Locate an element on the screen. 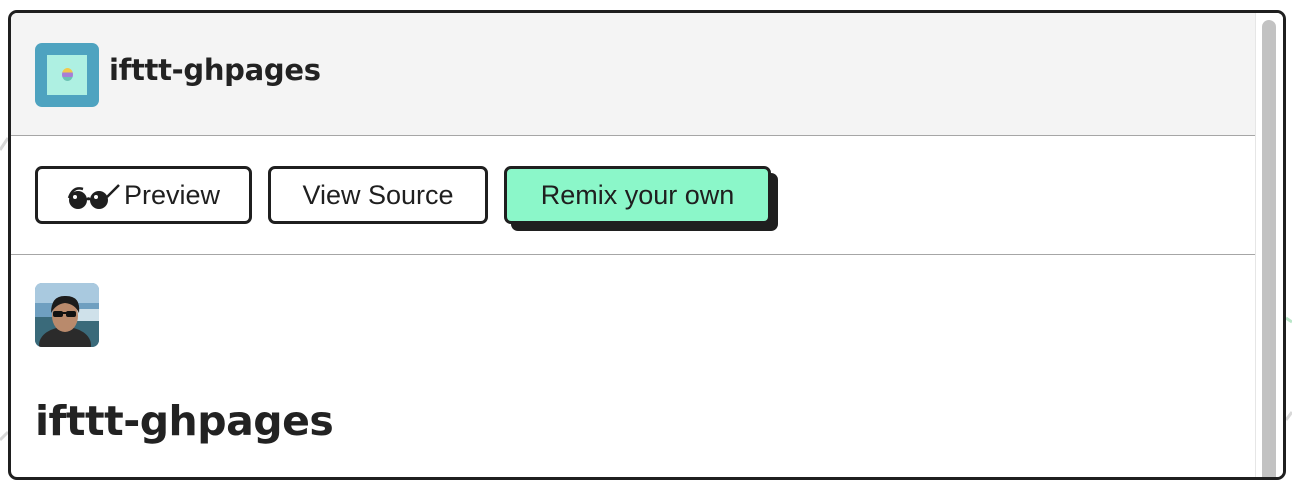 This screenshot has height=480, width=1292. view-source-label: View Source is located at coordinates (378, 194).